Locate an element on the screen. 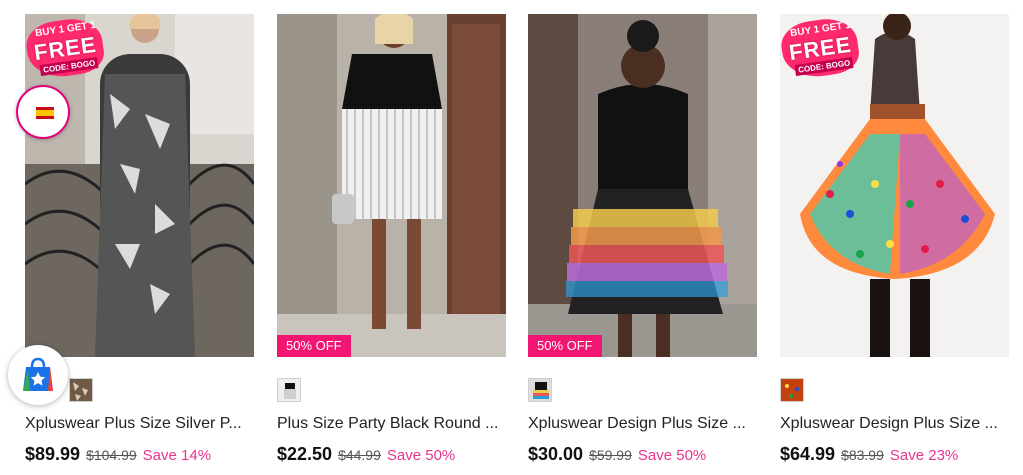 The image size is (1023, 475). original-price: $59.99 is located at coordinates (610, 455).